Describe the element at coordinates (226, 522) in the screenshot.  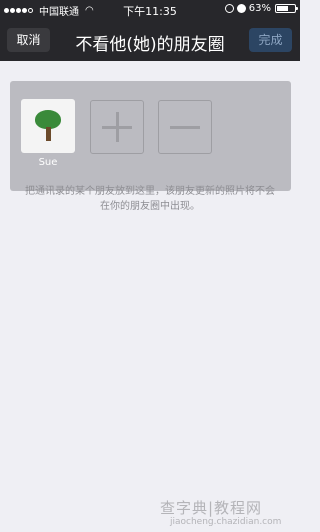
I see `watermark-url: jiaocheng.chazidian.com` at that location.